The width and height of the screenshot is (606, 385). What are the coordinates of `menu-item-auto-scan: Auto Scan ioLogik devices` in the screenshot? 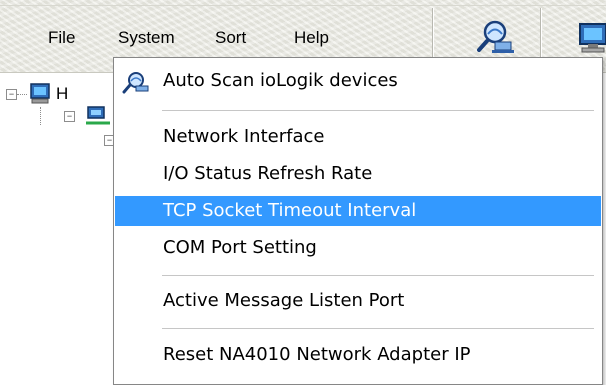 It's located at (358, 81).